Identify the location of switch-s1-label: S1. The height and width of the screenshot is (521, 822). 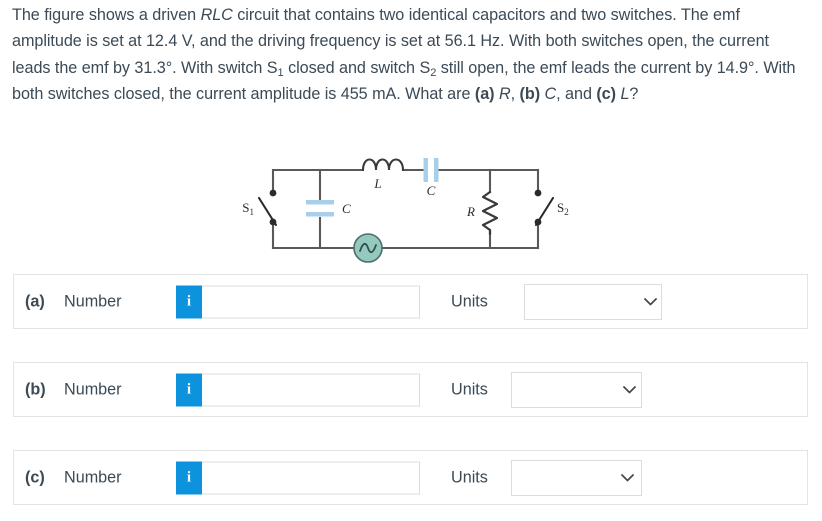
(248, 208).